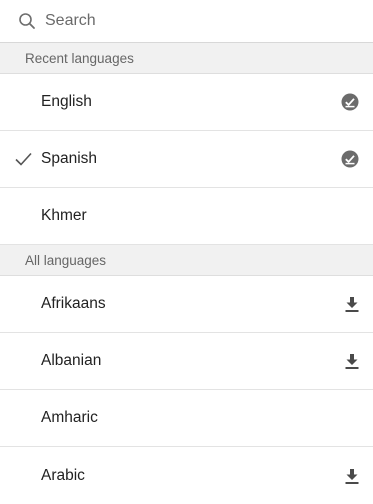 Image resolution: width=373 pixels, height=504 pixels. Describe the element at coordinates (27, 21) in the screenshot. I see `search-icon` at that location.